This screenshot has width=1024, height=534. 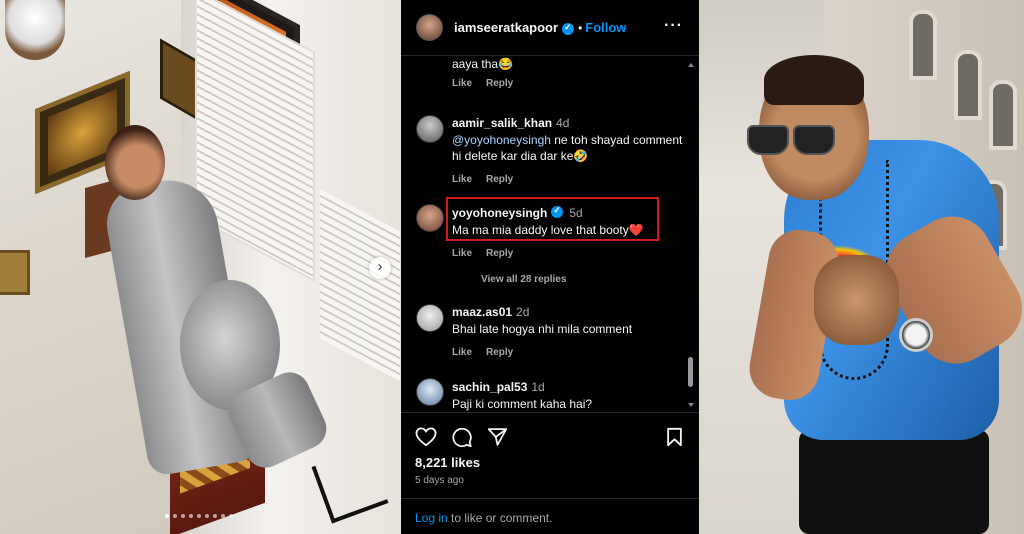 What do you see at coordinates (482, 312) in the screenshot?
I see `comment-username: maaz.as01` at bounding box center [482, 312].